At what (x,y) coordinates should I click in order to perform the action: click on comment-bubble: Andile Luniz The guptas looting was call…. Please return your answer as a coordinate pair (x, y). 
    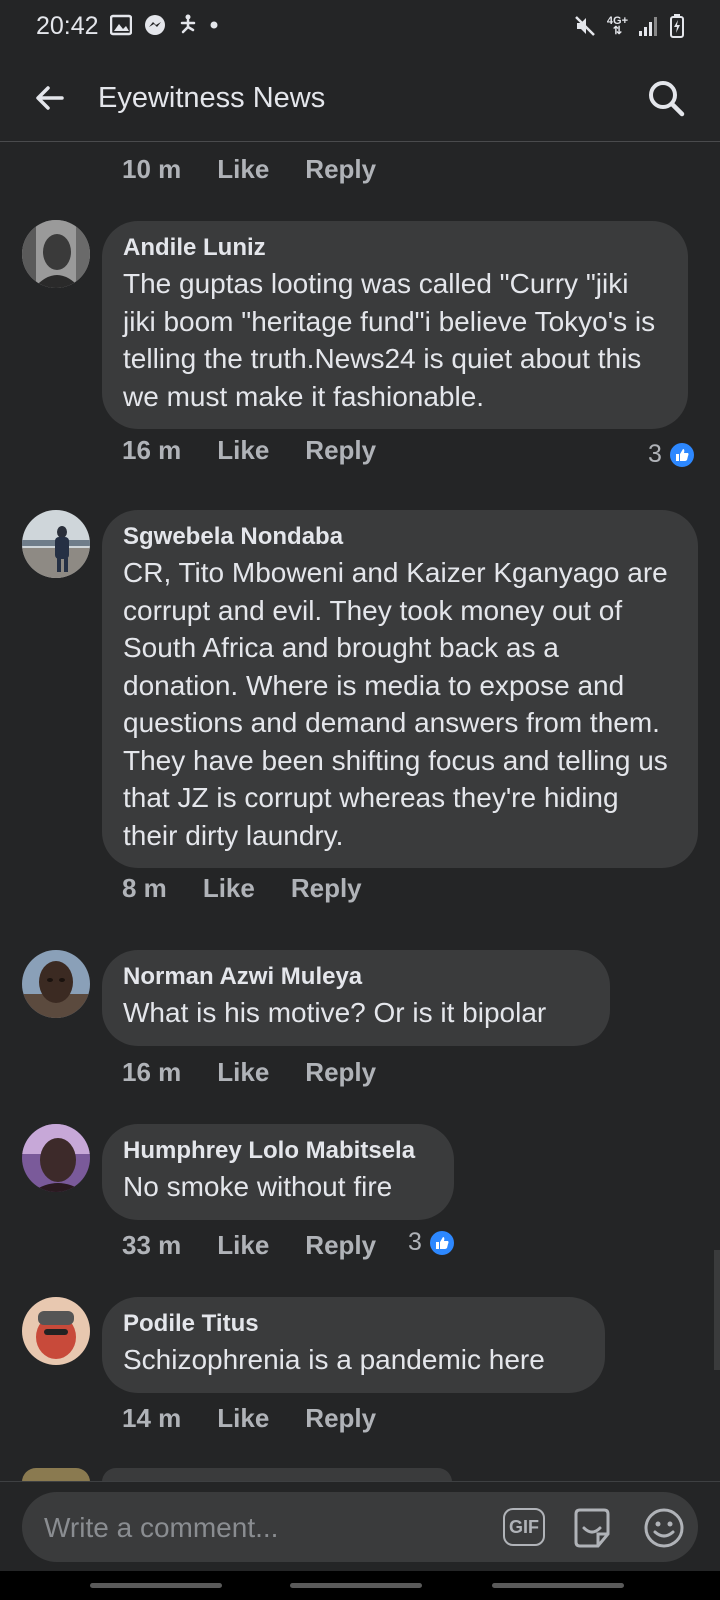
    Looking at the image, I should click on (395, 325).